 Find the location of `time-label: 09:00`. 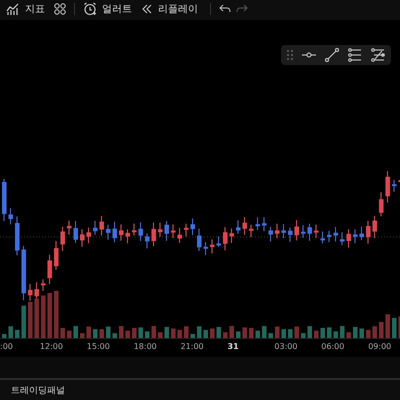

time-label: 09:00 is located at coordinates (380, 346).